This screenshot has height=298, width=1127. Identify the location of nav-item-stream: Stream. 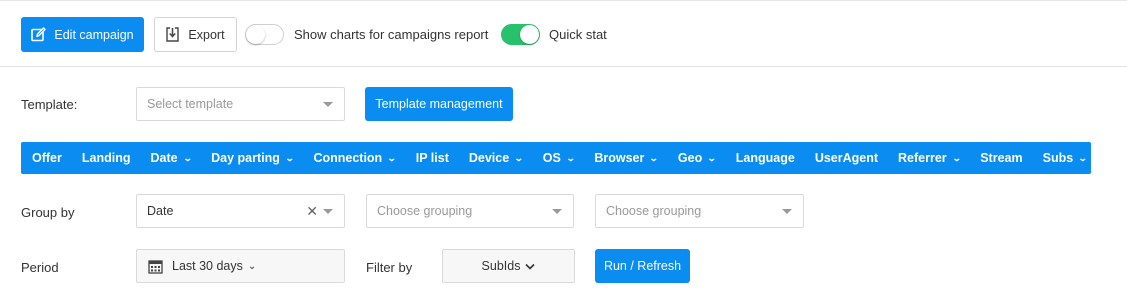
(1001, 158).